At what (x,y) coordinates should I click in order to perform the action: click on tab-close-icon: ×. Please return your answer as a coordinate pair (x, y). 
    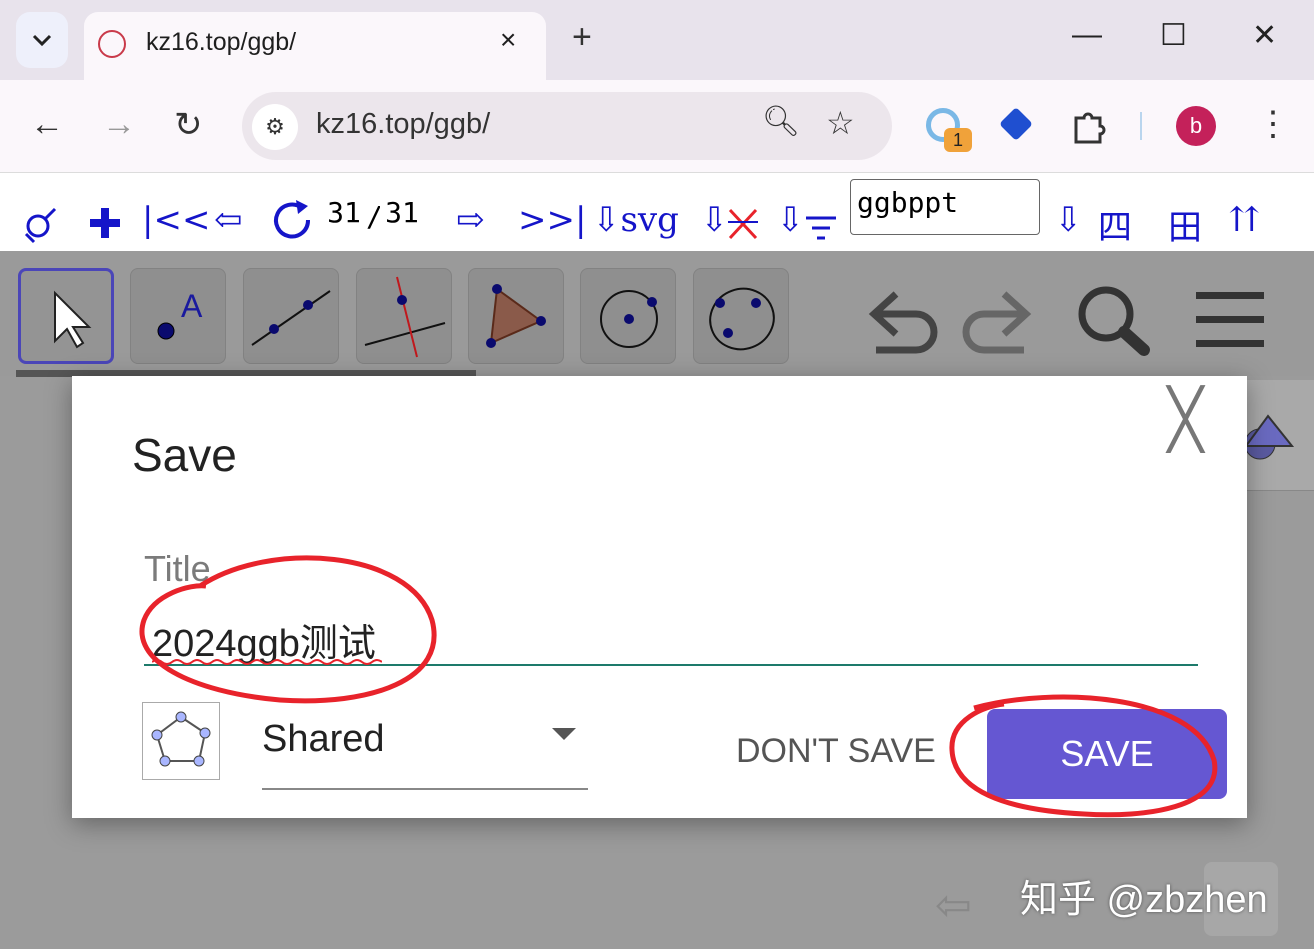
    Looking at the image, I should click on (508, 40).